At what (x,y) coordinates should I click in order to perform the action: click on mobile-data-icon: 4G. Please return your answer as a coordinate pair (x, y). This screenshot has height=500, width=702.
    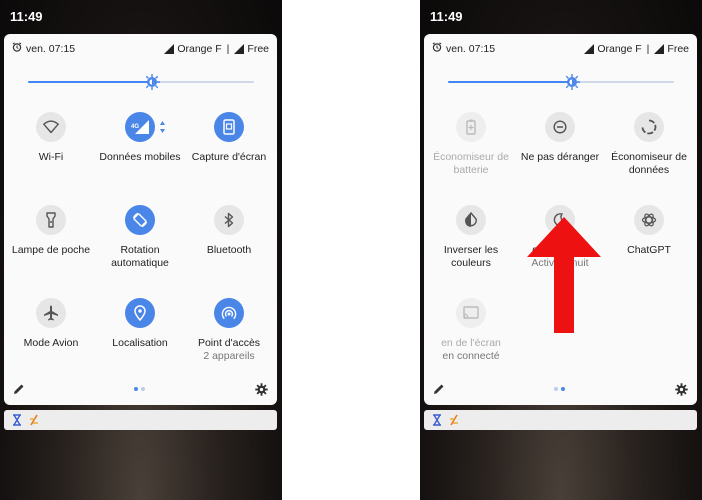
    Looking at the image, I should click on (140, 127).